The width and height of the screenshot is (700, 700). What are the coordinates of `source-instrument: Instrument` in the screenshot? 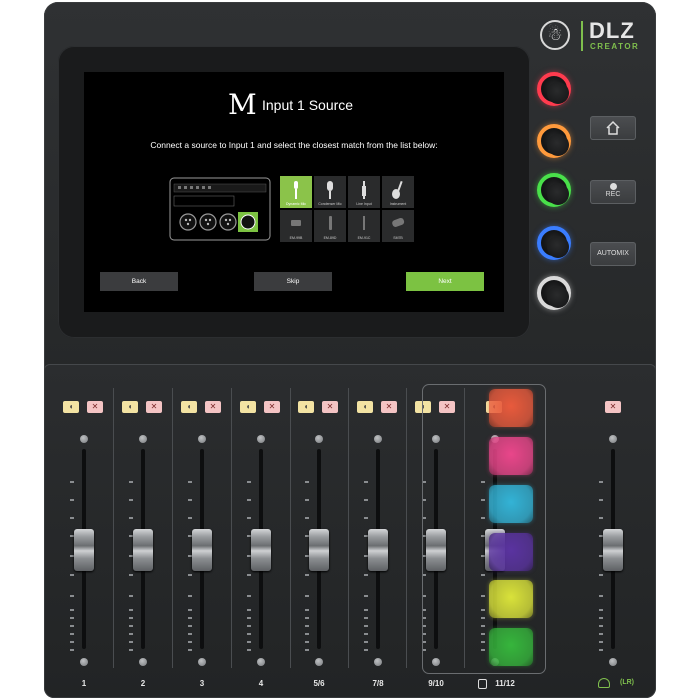 It's located at (398, 192).